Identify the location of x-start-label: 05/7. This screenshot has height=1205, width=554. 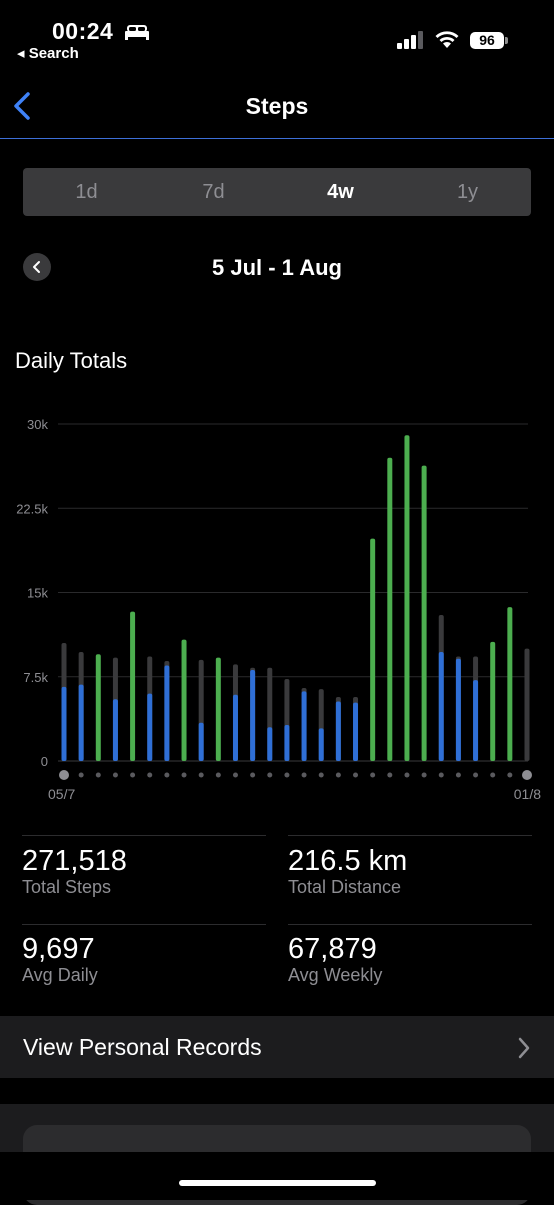
(61, 794).